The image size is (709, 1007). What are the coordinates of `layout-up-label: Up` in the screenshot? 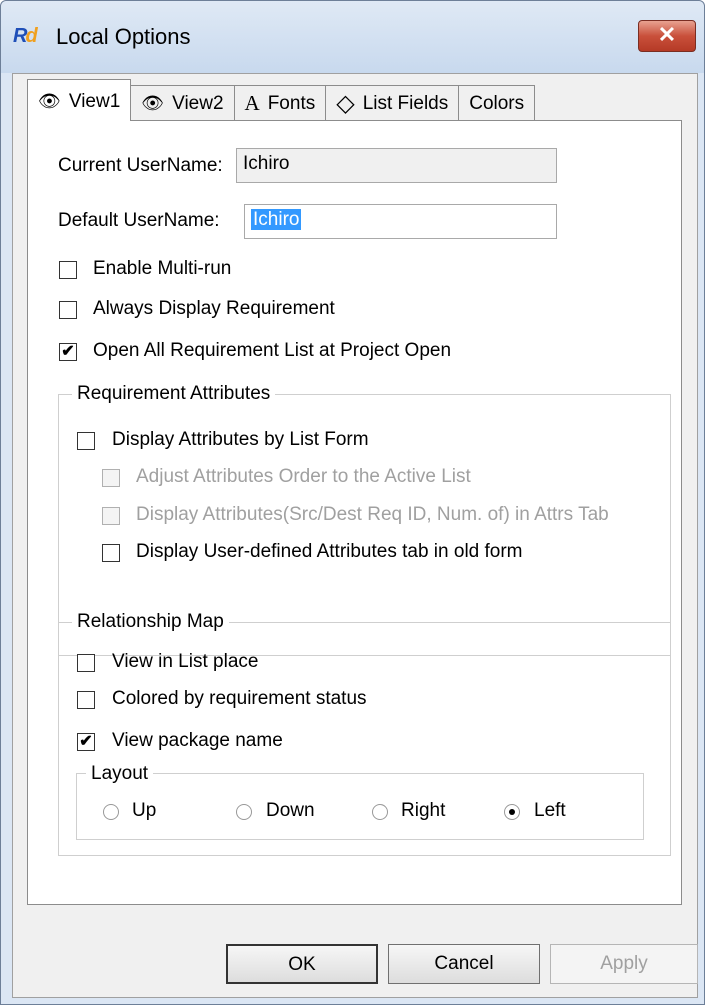 It's located at (144, 810).